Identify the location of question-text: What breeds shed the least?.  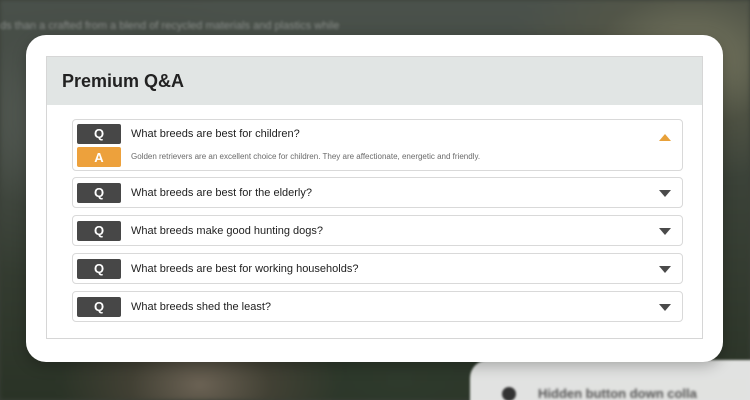
(201, 306).